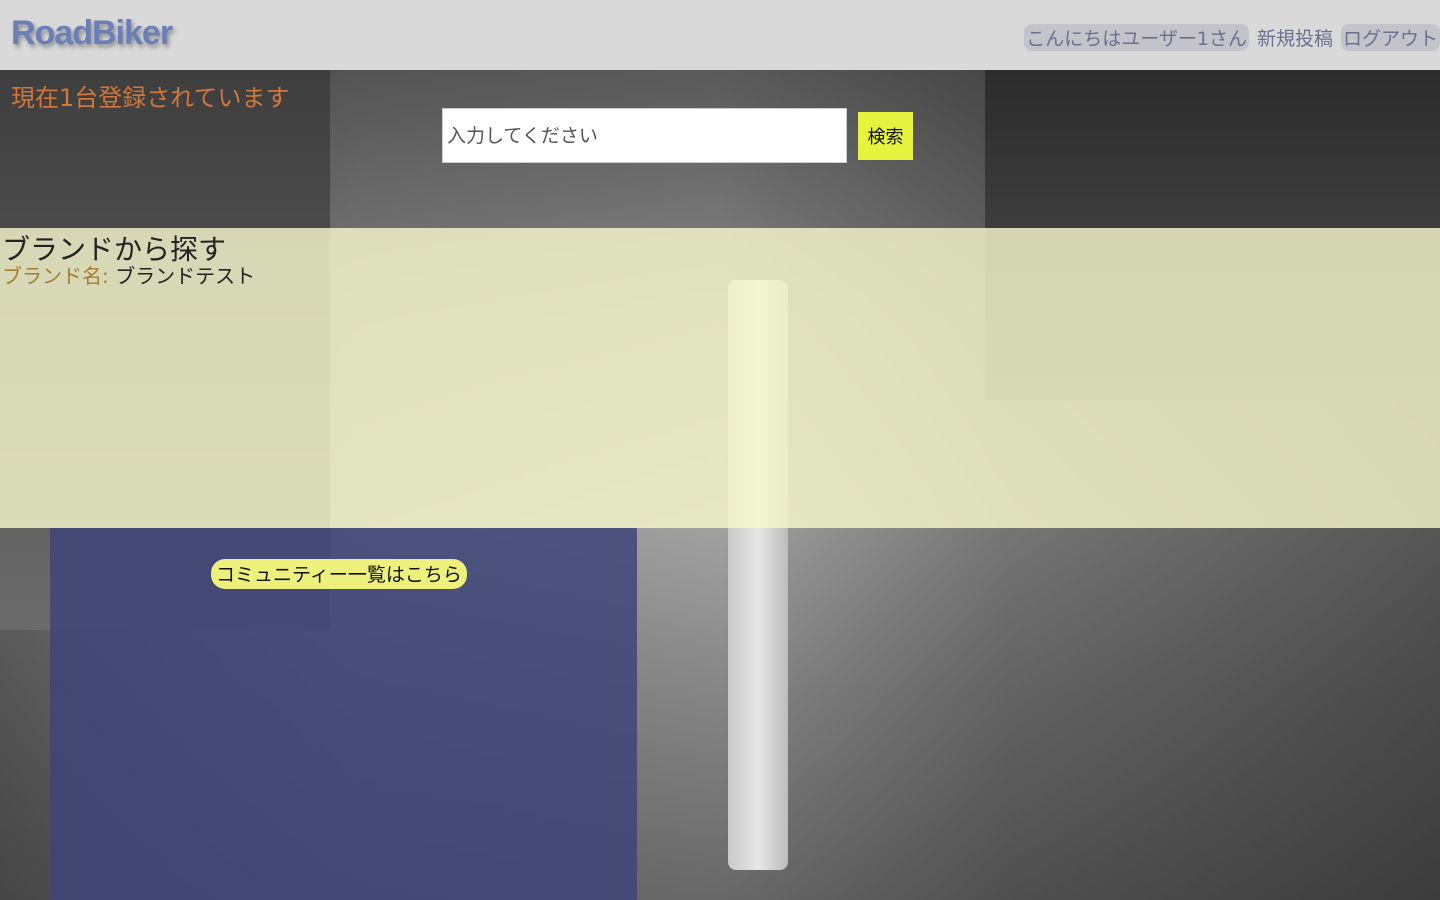  Describe the element at coordinates (1295, 37) in the screenshot. I see `new-post-link: 新規投稿` at that location.